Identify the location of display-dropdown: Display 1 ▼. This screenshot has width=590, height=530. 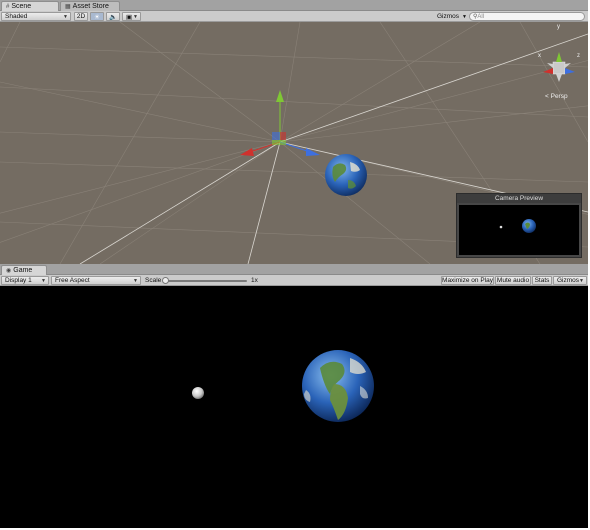
(25, 280).